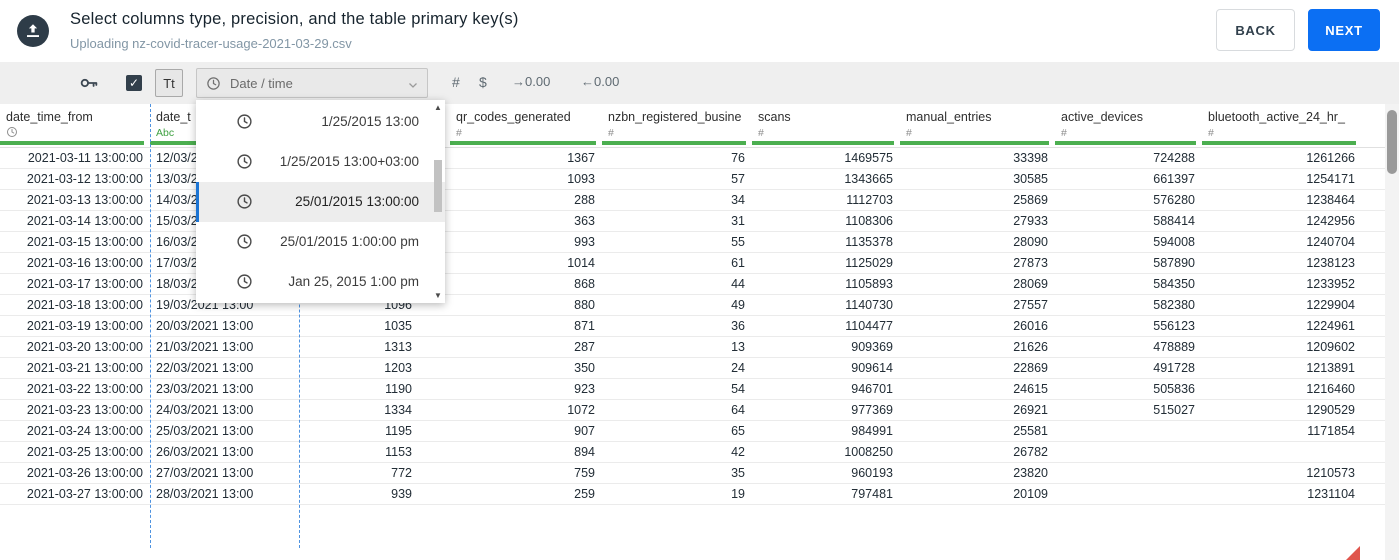  Describe the element at coordinates (1174, 179) in the screenshot. I see `table-cell: 661397` at that location.